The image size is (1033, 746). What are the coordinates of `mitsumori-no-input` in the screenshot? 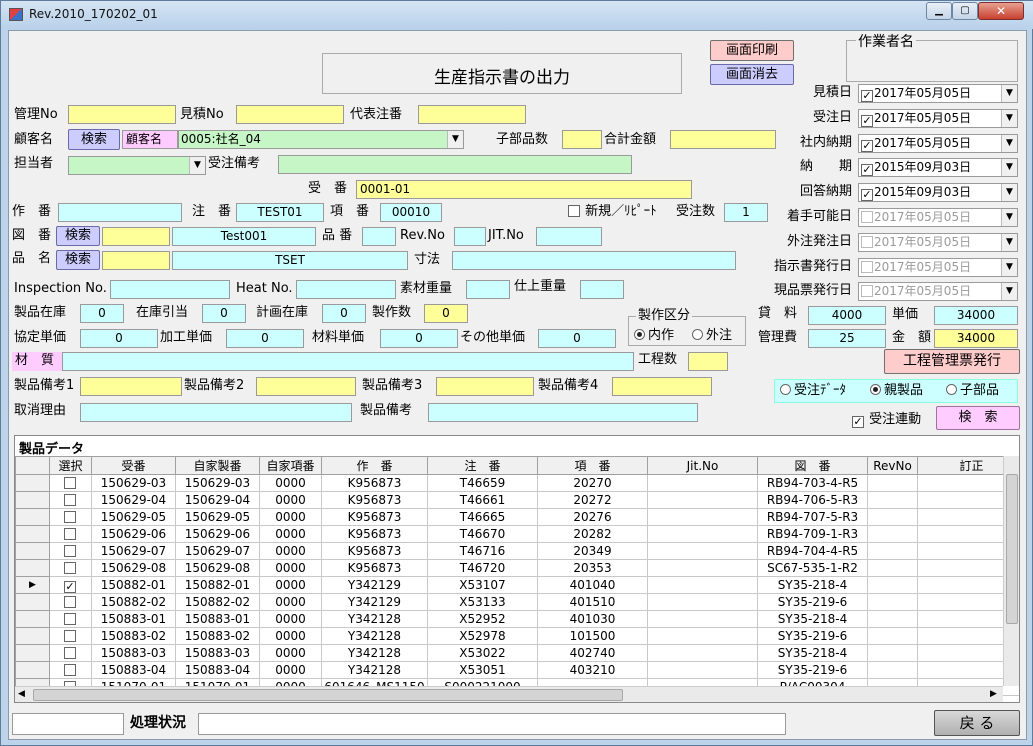 It's located at (290, 114).